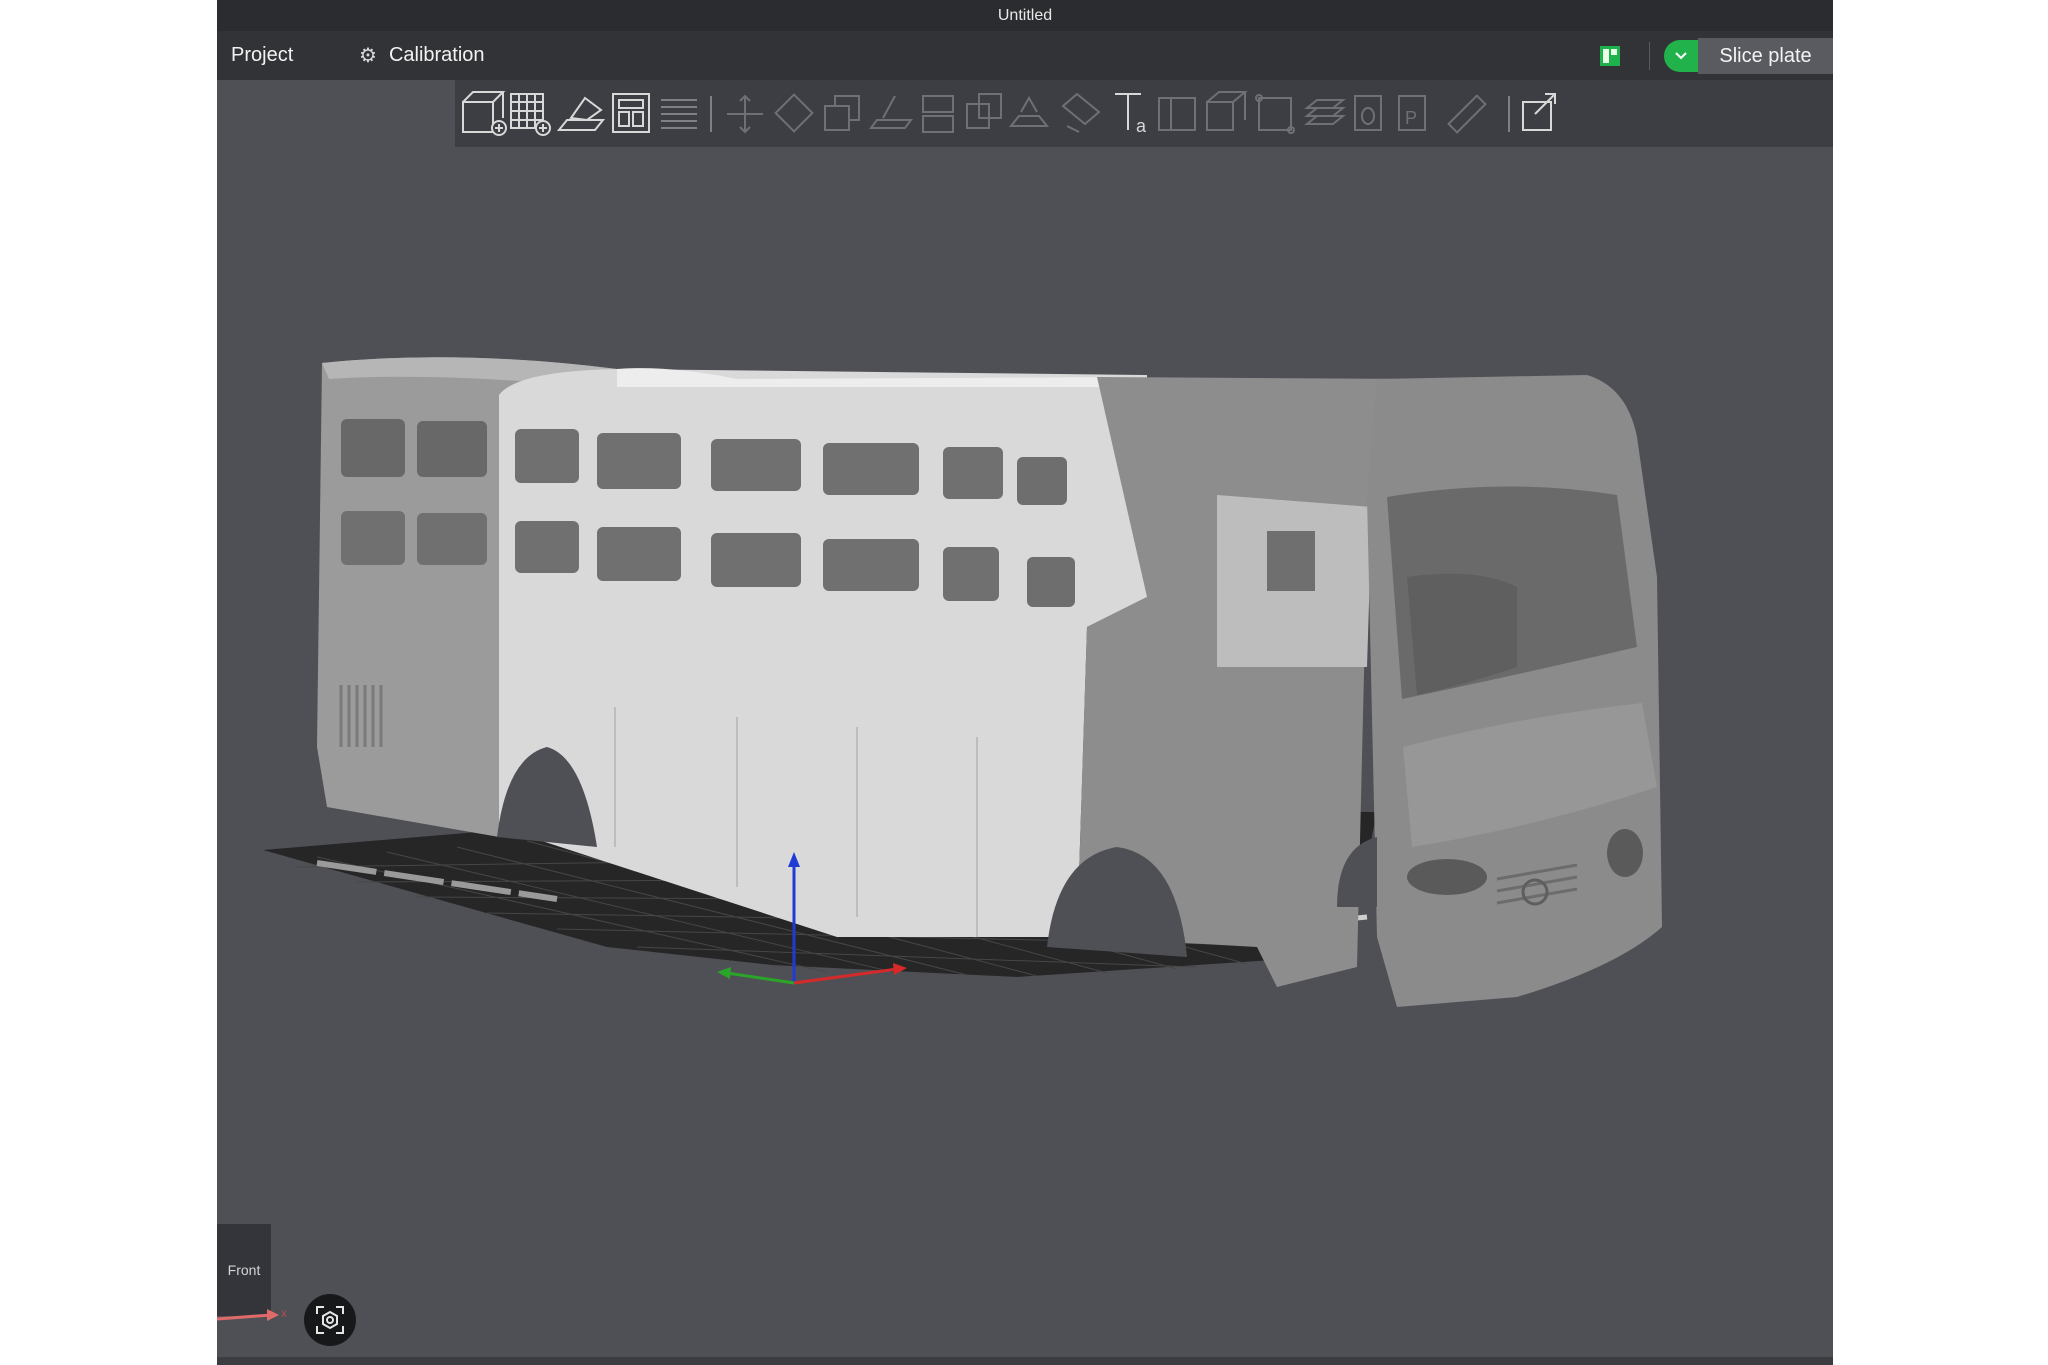 This screenshot has width=2048, height=1365. I want to click on assembly-icon, so click(1177, 114).